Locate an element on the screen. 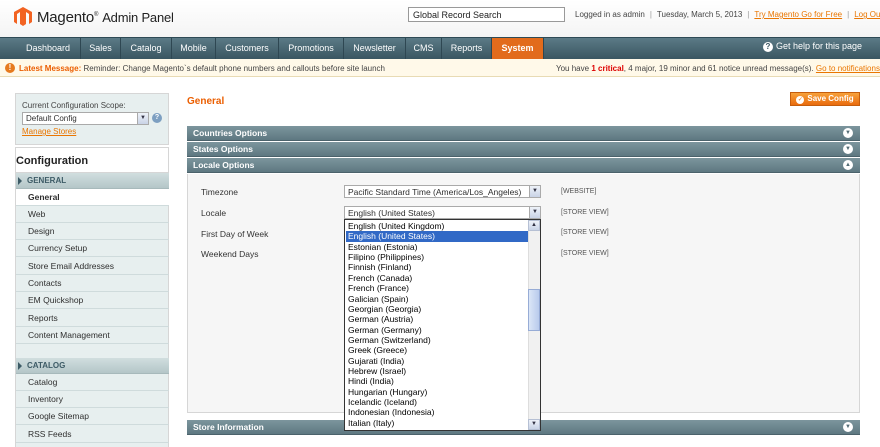 The width and height of the screenshot is (880, 447). logged-in-text: Logged in as admin is located at coordinates (610, 14).